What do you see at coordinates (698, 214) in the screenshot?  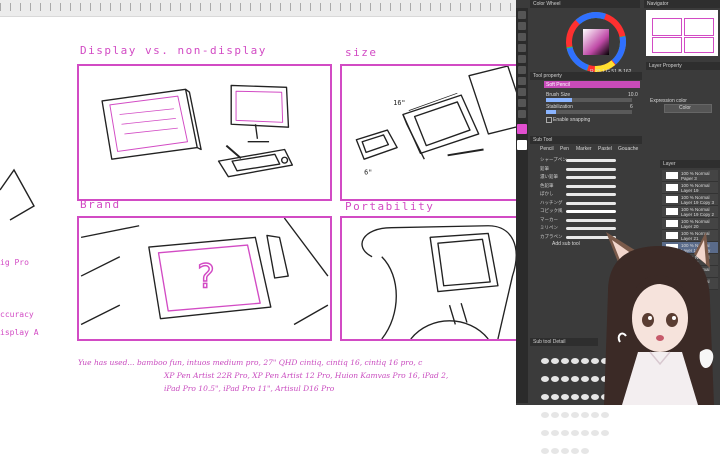 I see `layer-name: Layer 19 Copy 2` at bounding box center [698, 214].